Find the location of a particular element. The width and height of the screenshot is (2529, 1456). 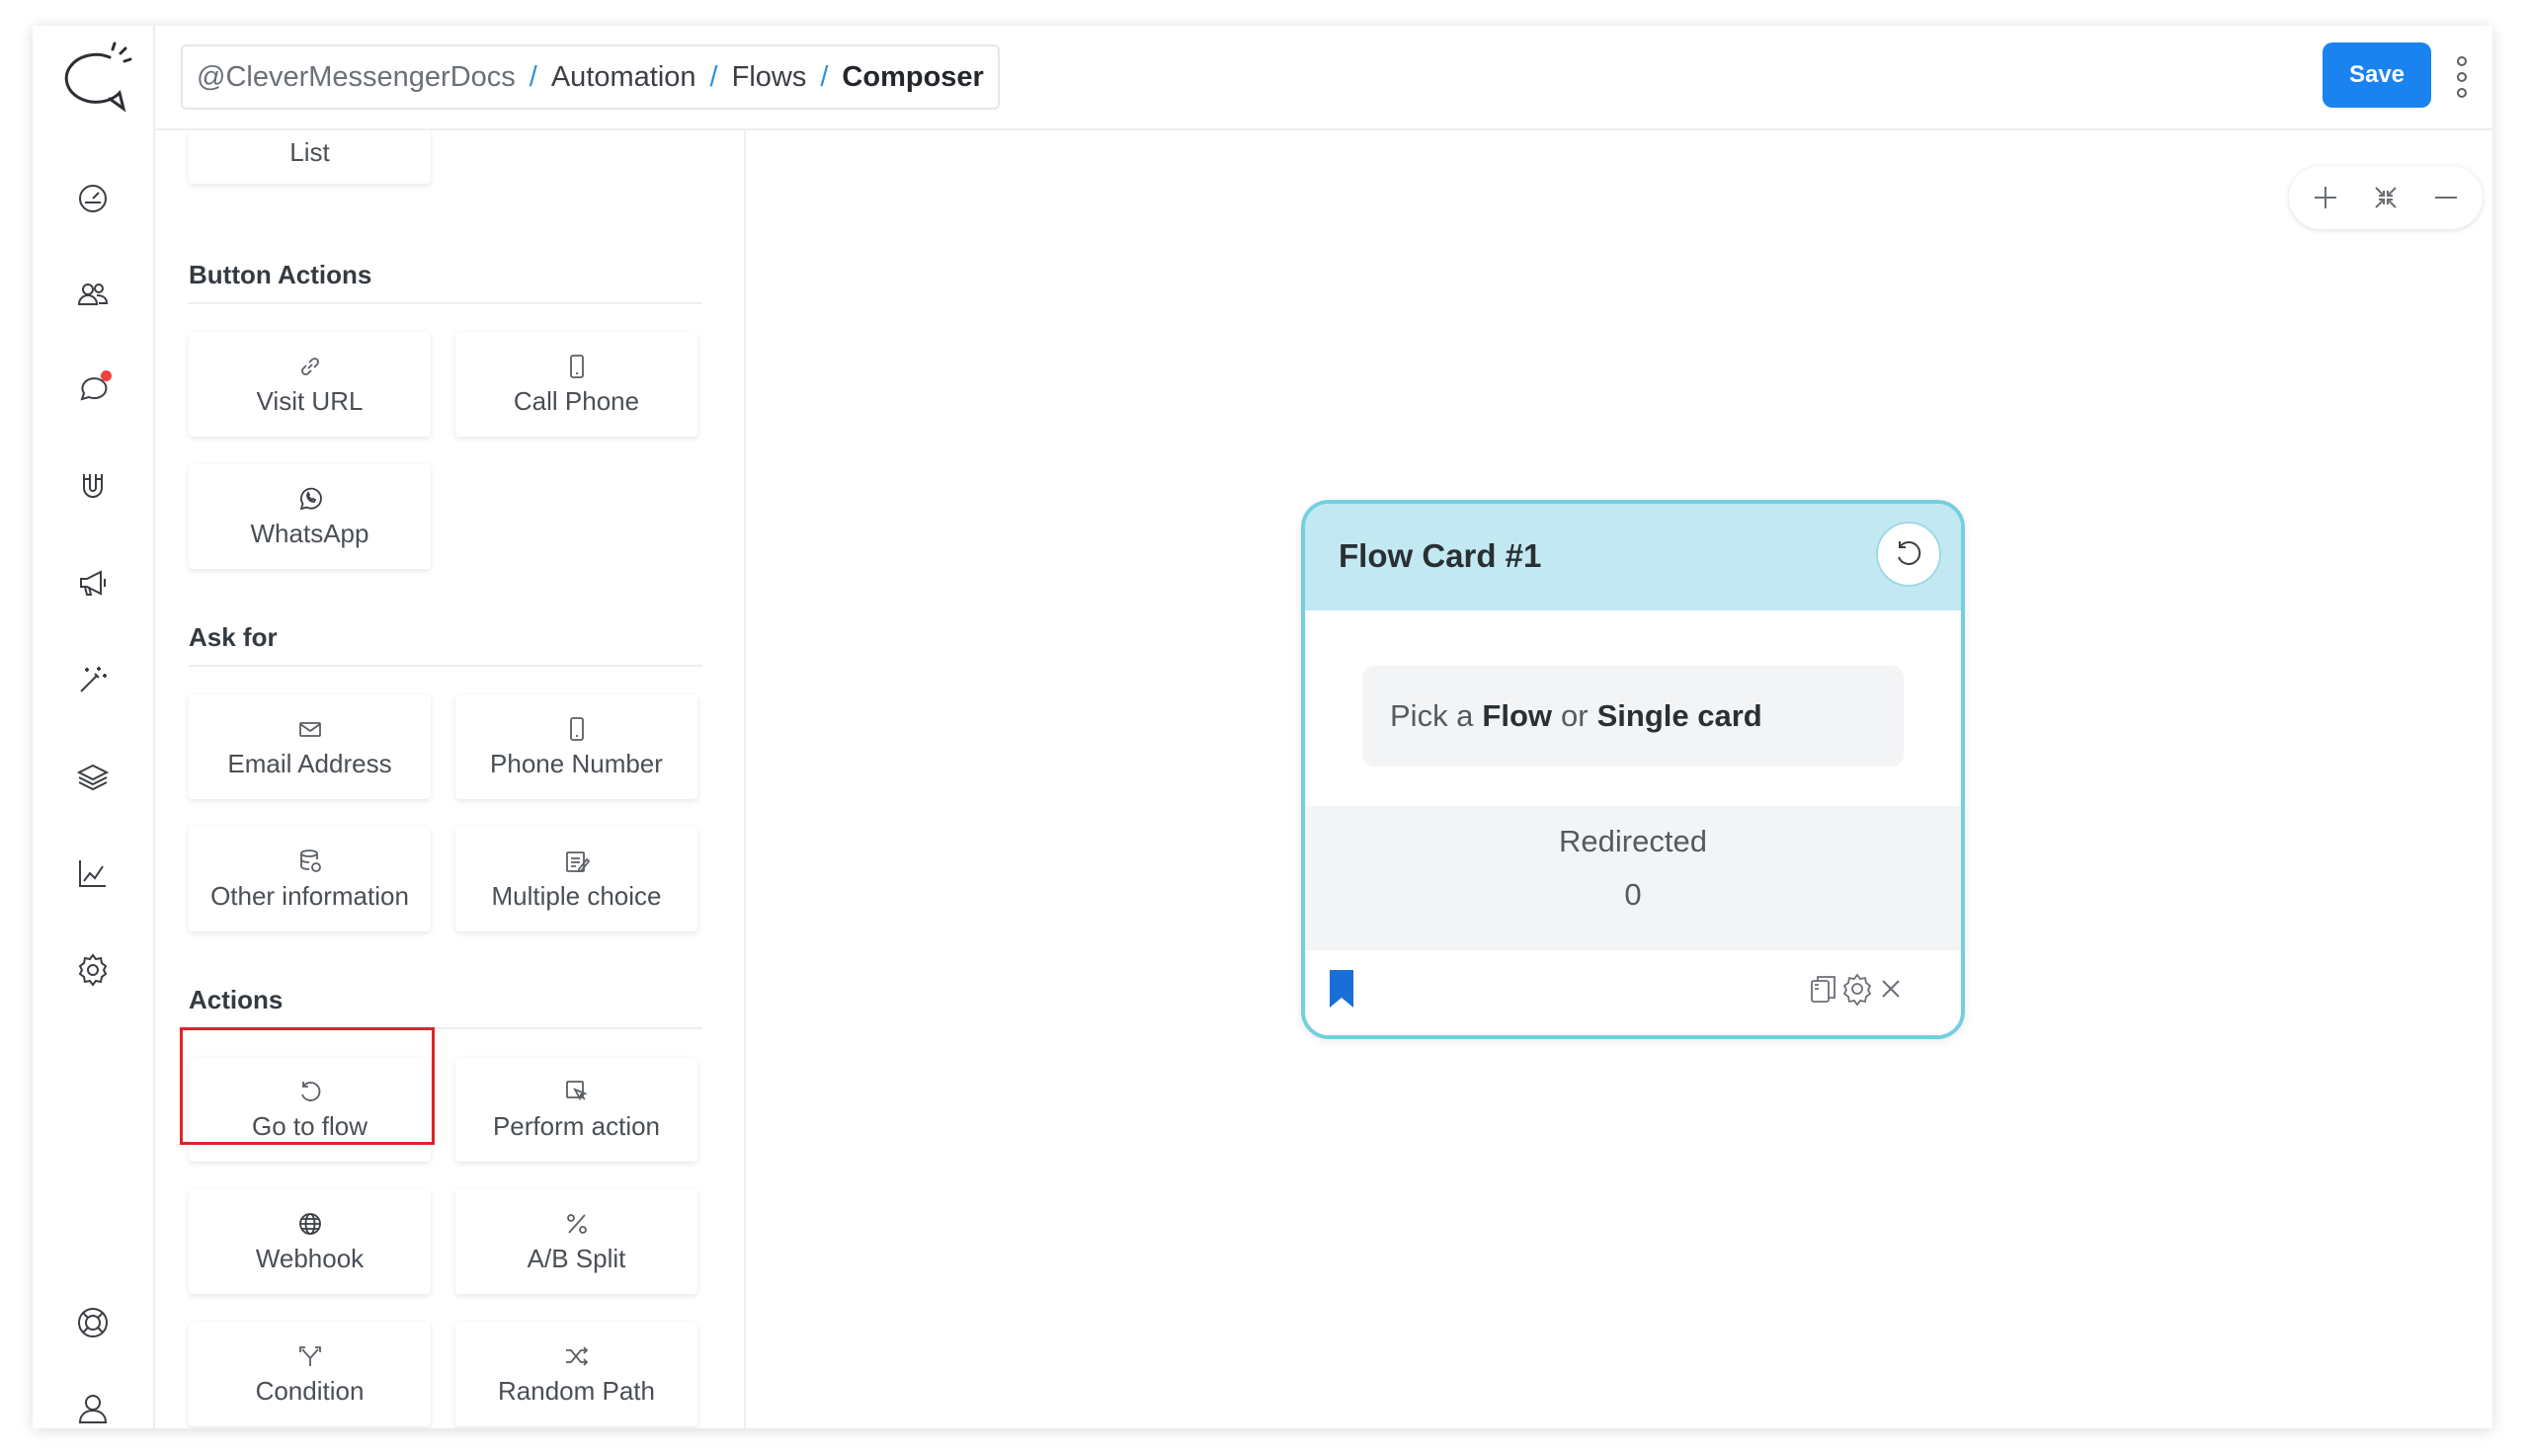

link-icon is located at coordinates (310, 366).